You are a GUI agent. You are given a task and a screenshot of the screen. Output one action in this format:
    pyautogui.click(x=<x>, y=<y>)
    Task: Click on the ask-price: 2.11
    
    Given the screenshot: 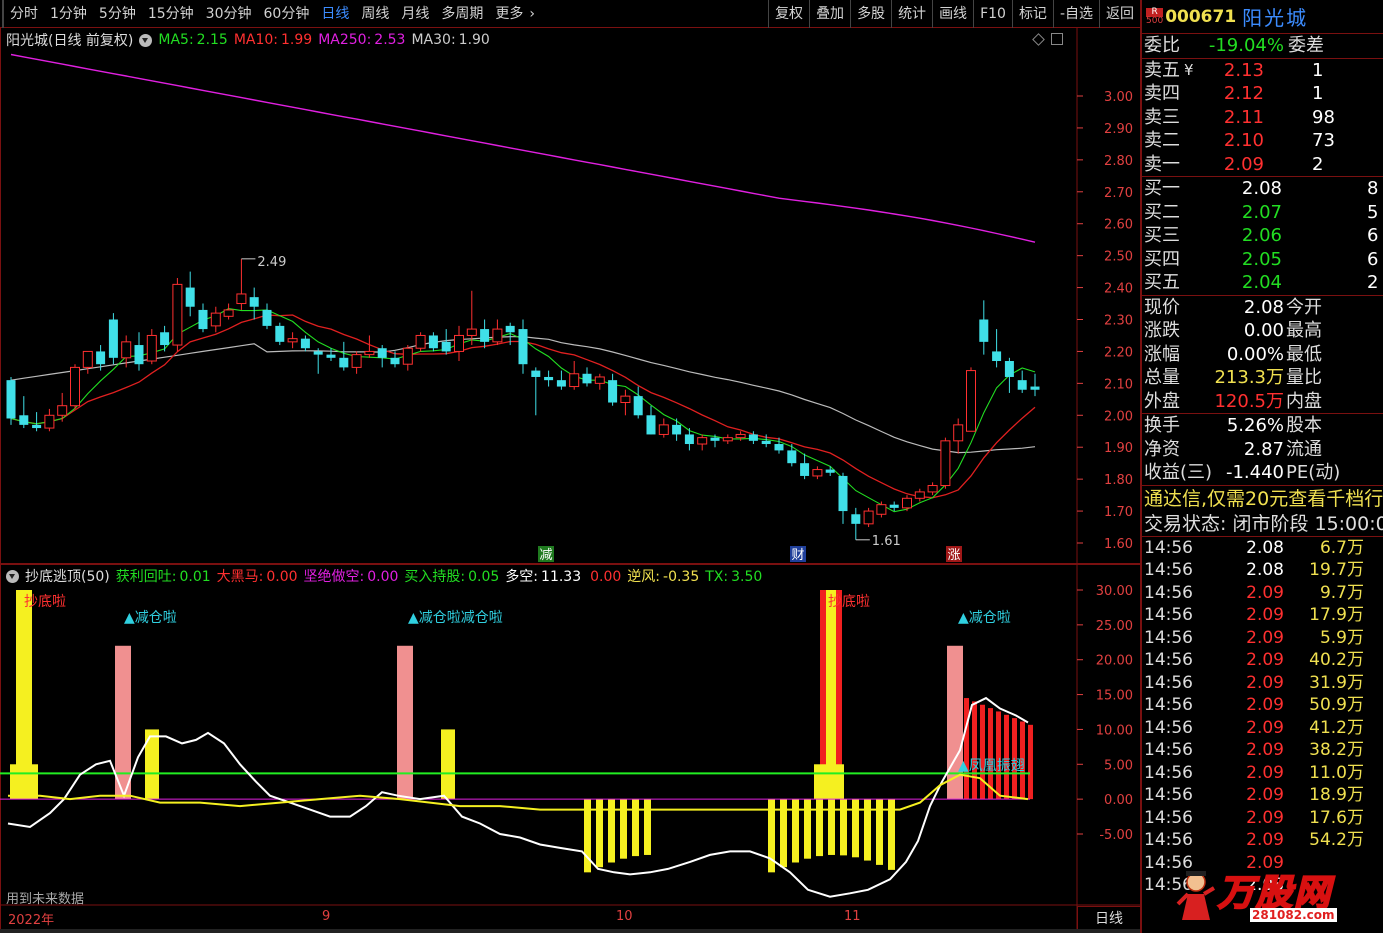 What is the action you would take?
    pyautogui.click(x=1243, y=117)
    